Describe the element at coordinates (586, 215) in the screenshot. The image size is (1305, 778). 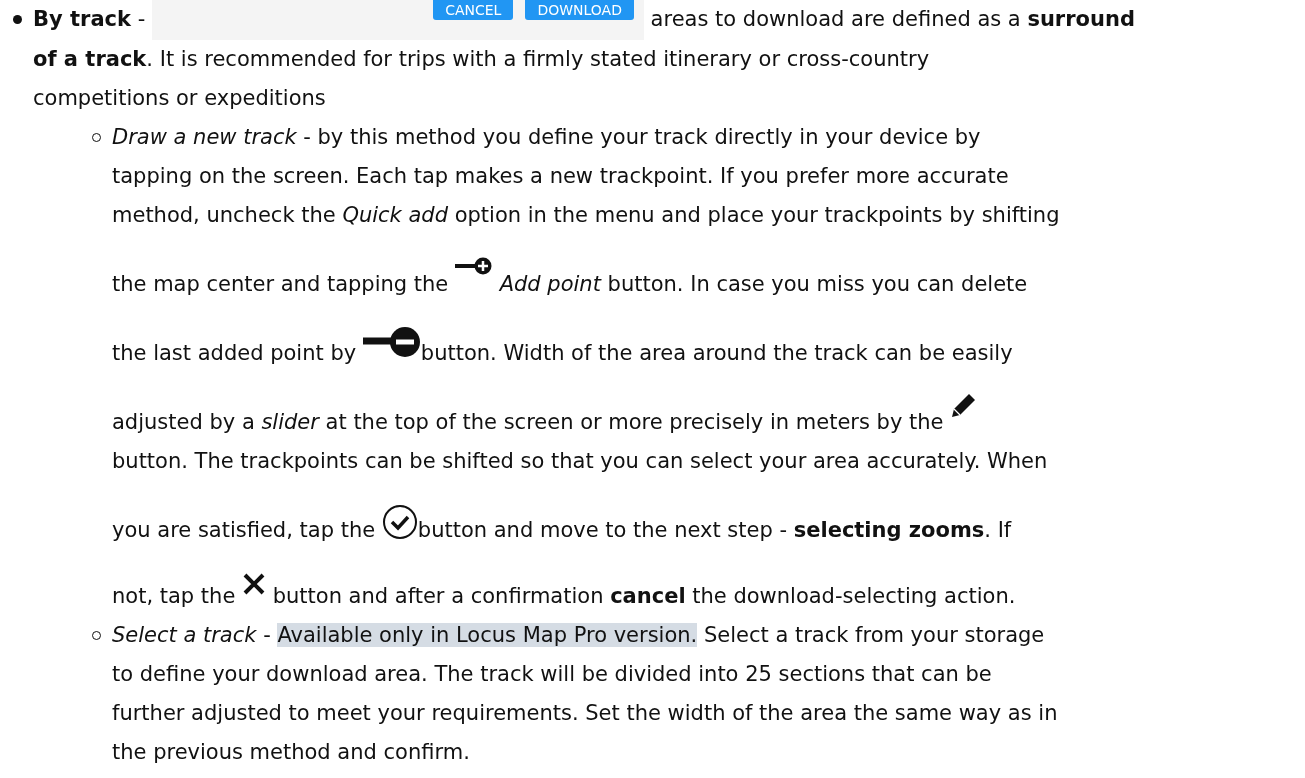
I see `paragraph-text: method, uncheck the Quick add option in the menu and place your trackpoints by shifting` at that location.